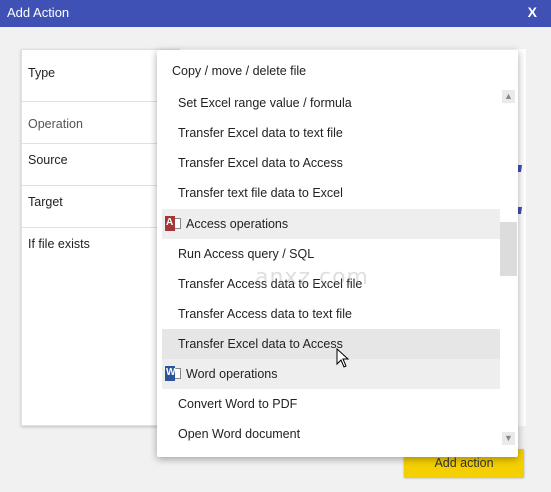  Describe the element at coordinates (331, 434) in the screenshot. I see `option-open-word-document: Open Word document` at that location.